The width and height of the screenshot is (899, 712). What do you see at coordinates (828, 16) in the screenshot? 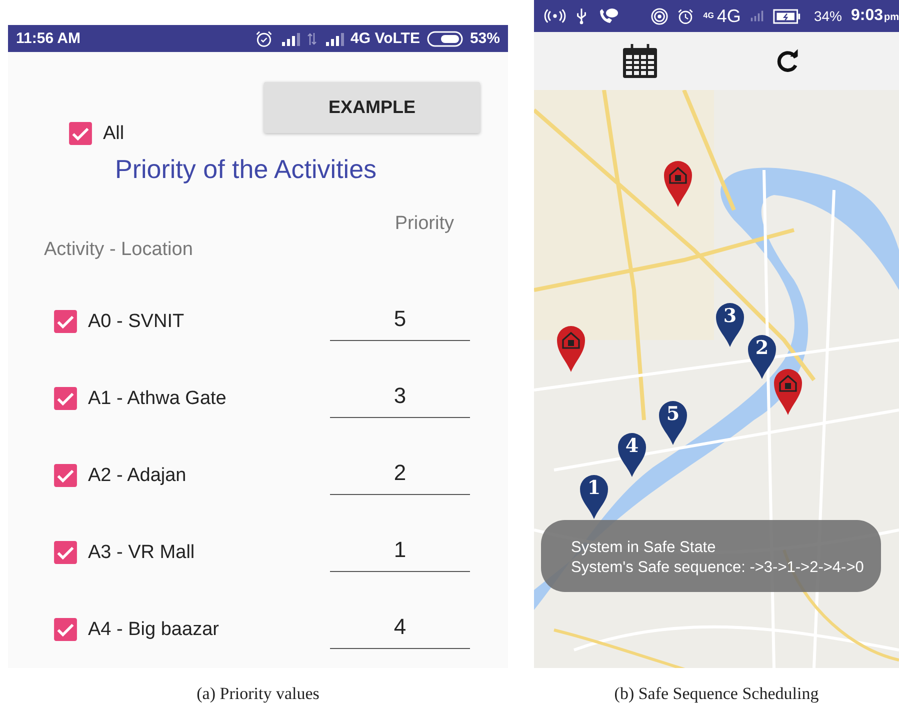
I see `battery-percent: 34%` at bounding box center [828, 16].